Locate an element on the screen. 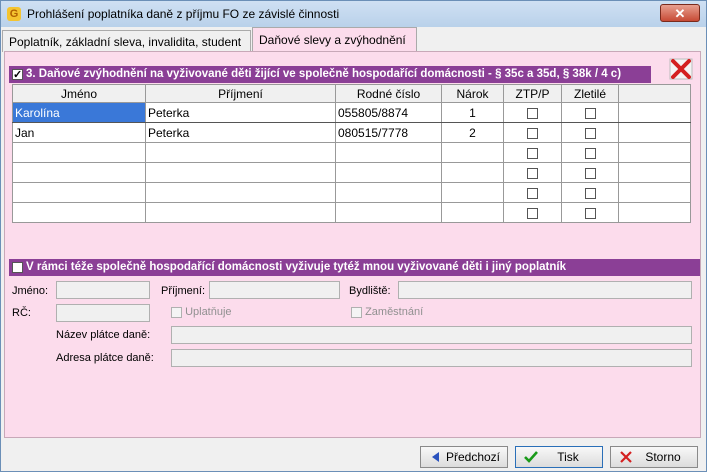 Image resolution: width=707 pixels, height=472 pixels. col-header-ztp: ZTP/P is located at coordinates (532, 93).